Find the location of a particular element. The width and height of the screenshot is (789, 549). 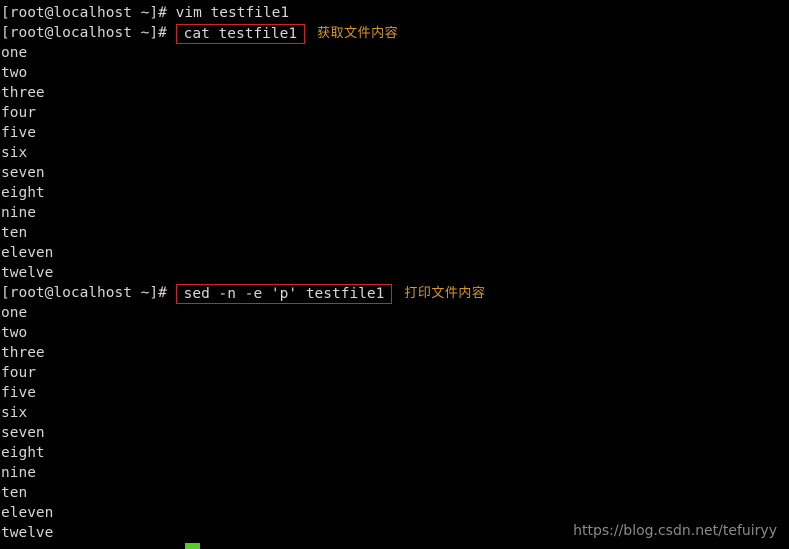

annotation-sed-label: 打印文件内容 is located at coordinates (445, 293).